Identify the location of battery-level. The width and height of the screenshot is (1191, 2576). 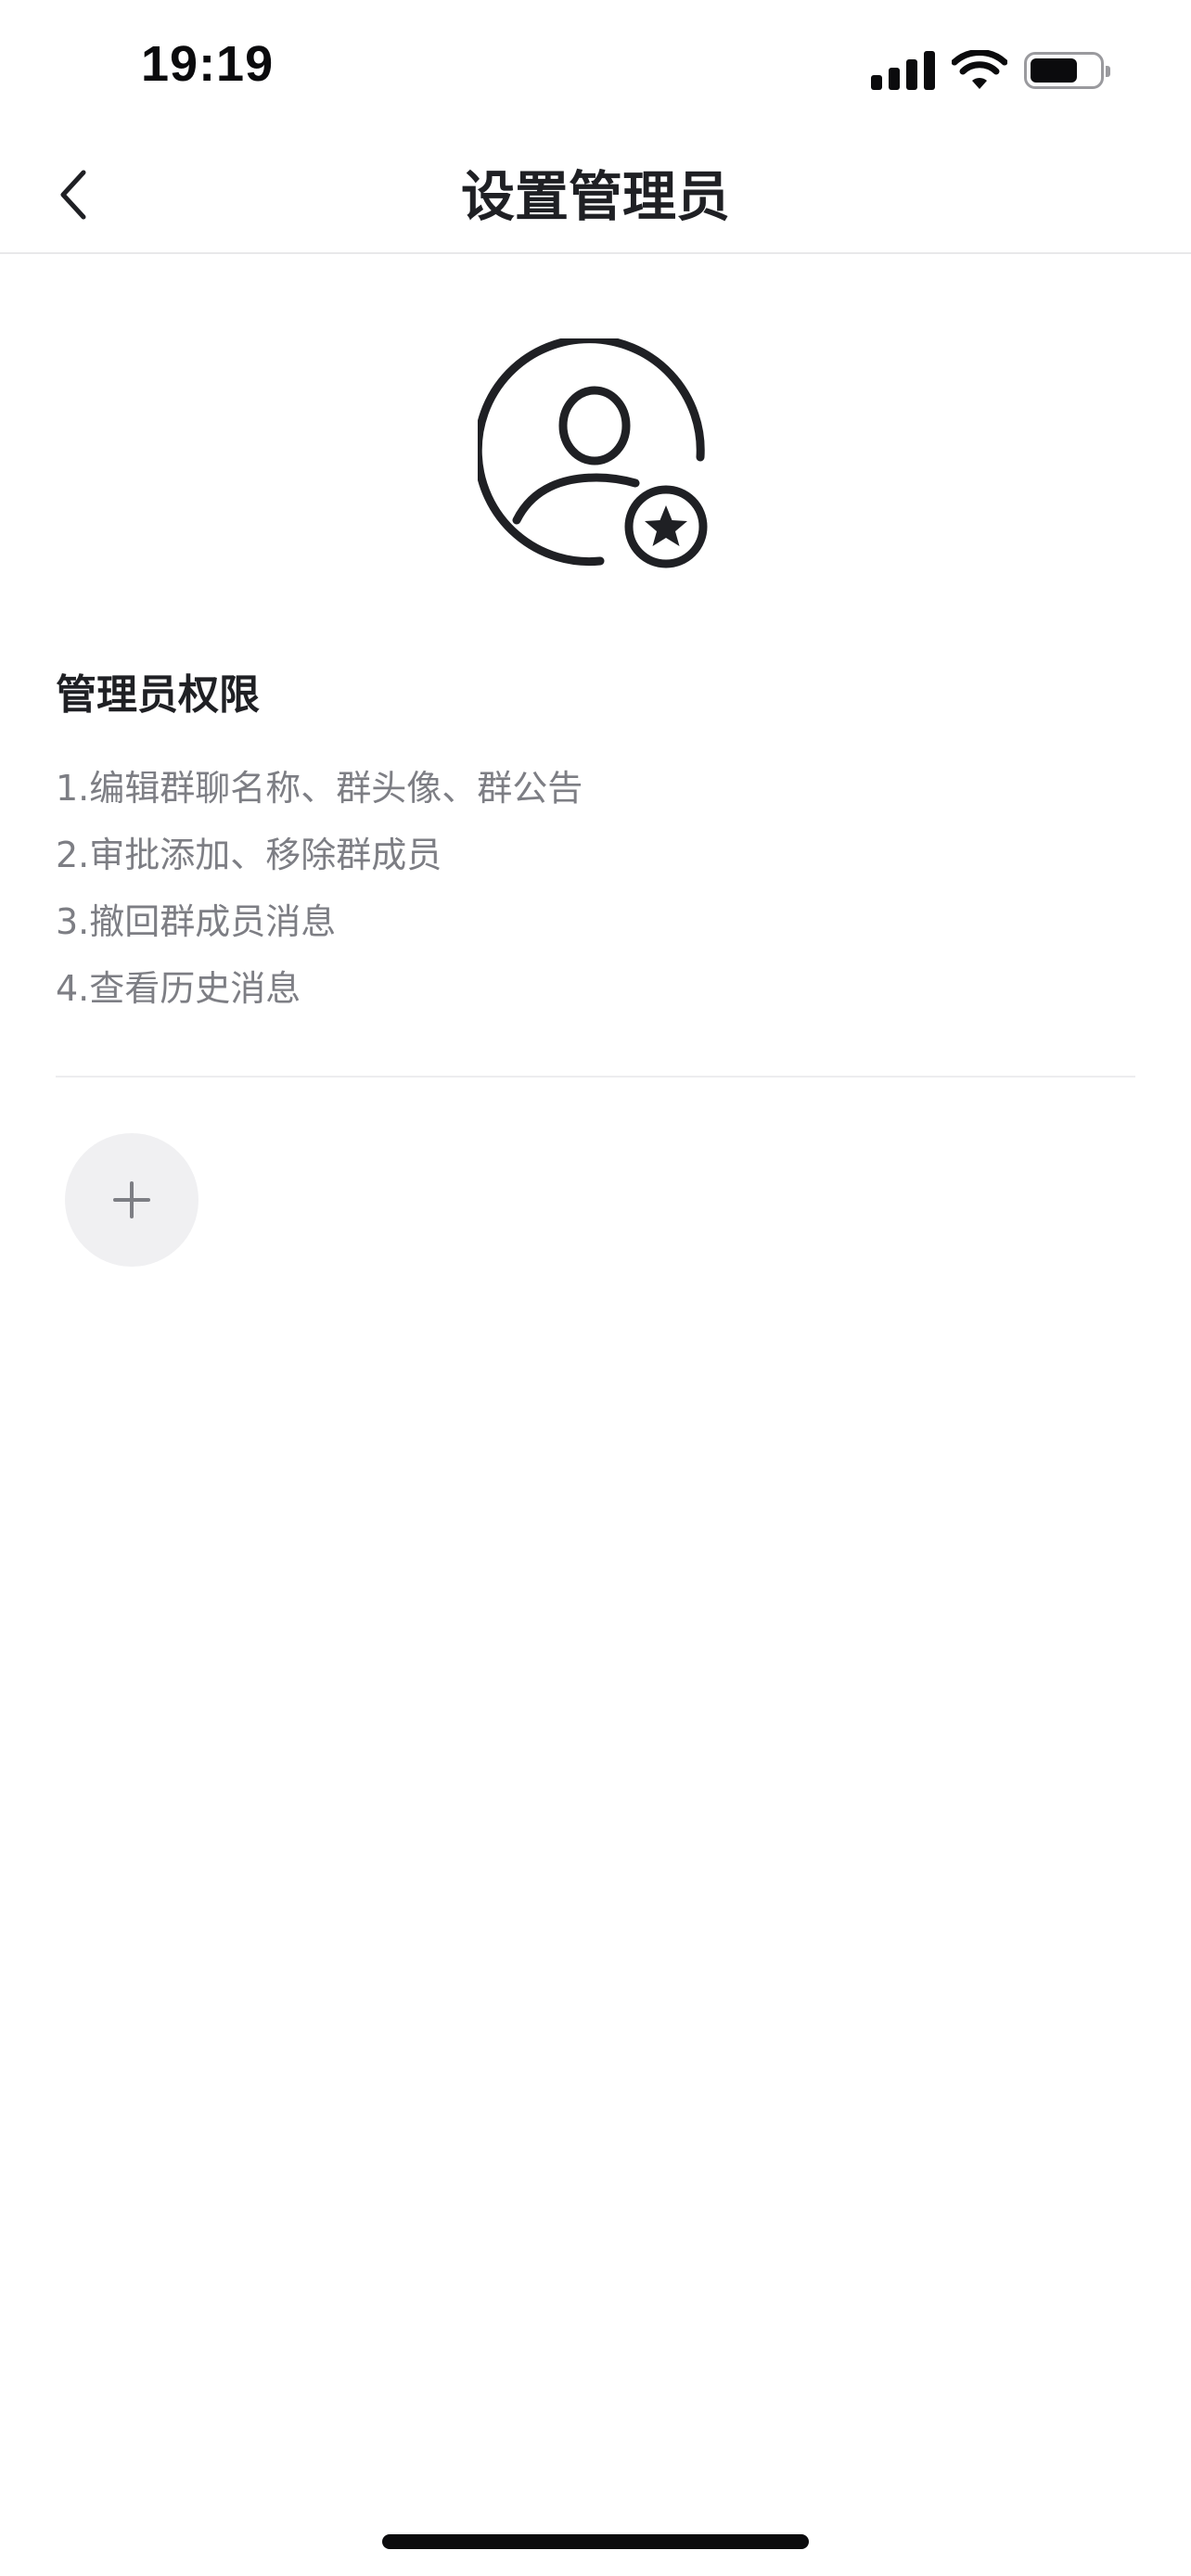
(1054, 71).